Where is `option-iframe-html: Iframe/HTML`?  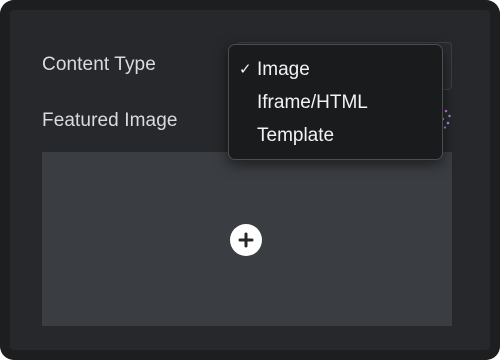
option-iframe-html: Iframe/HTML is located at coordinates (335, 103).